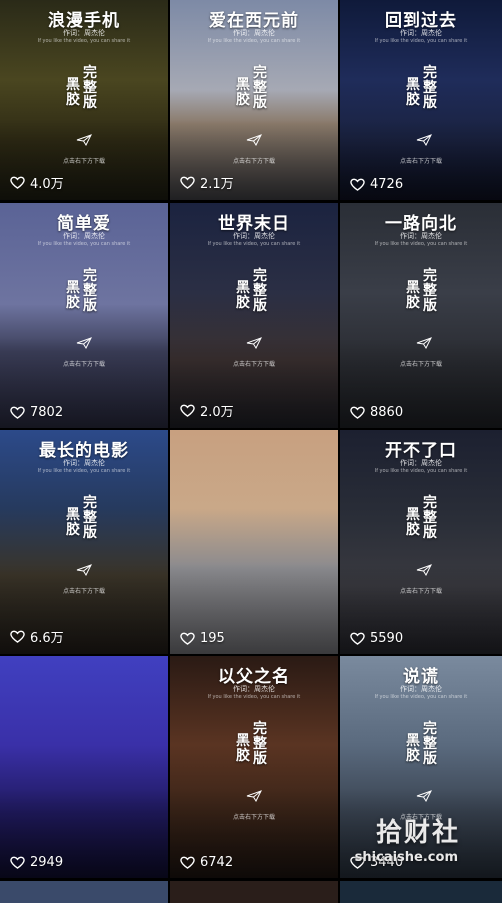 The width and height of the screenshot is (502, 903). I want to click on like-count: 5590, so click(376, 638).